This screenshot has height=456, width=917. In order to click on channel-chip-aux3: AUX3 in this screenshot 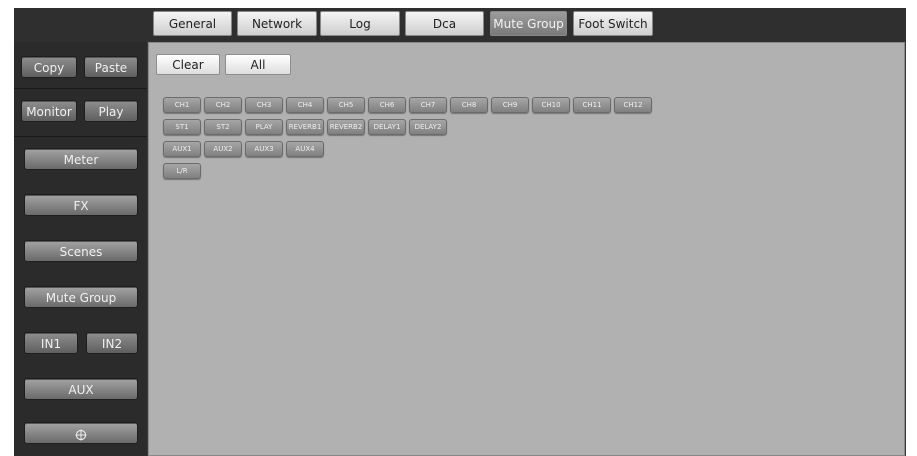, I will do `click(264, 149)`.